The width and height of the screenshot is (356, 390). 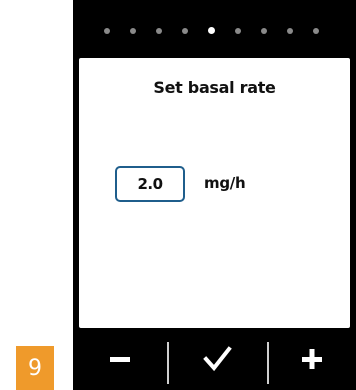 I want to click on decrease-button, so click(x=120, y=359).